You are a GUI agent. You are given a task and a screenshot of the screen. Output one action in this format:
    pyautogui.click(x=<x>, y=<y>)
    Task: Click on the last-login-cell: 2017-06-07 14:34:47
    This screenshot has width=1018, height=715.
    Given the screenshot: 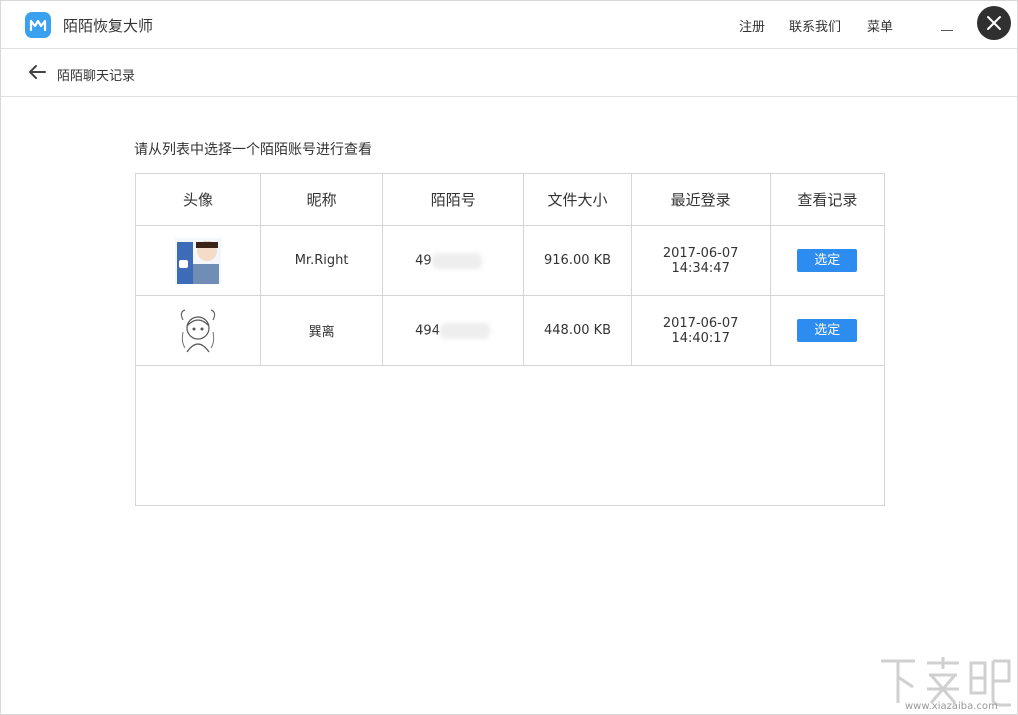 What is the action you would take?
    pyautogui.click(x=700, y=260)
    